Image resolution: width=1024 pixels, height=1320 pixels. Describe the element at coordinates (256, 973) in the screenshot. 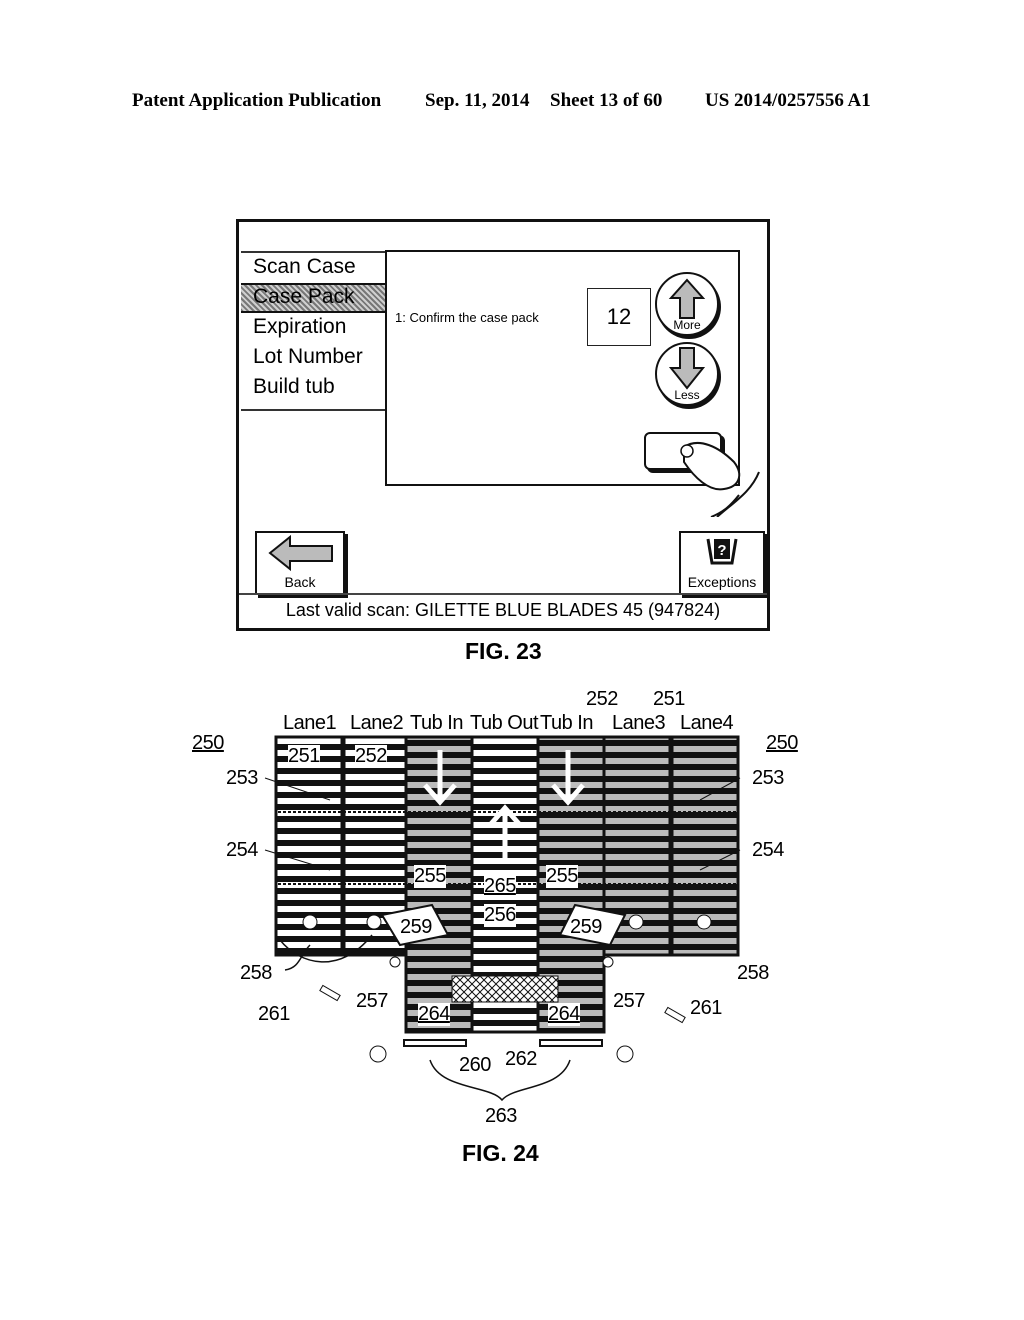

I see `ref-258-left: 258` at that location.